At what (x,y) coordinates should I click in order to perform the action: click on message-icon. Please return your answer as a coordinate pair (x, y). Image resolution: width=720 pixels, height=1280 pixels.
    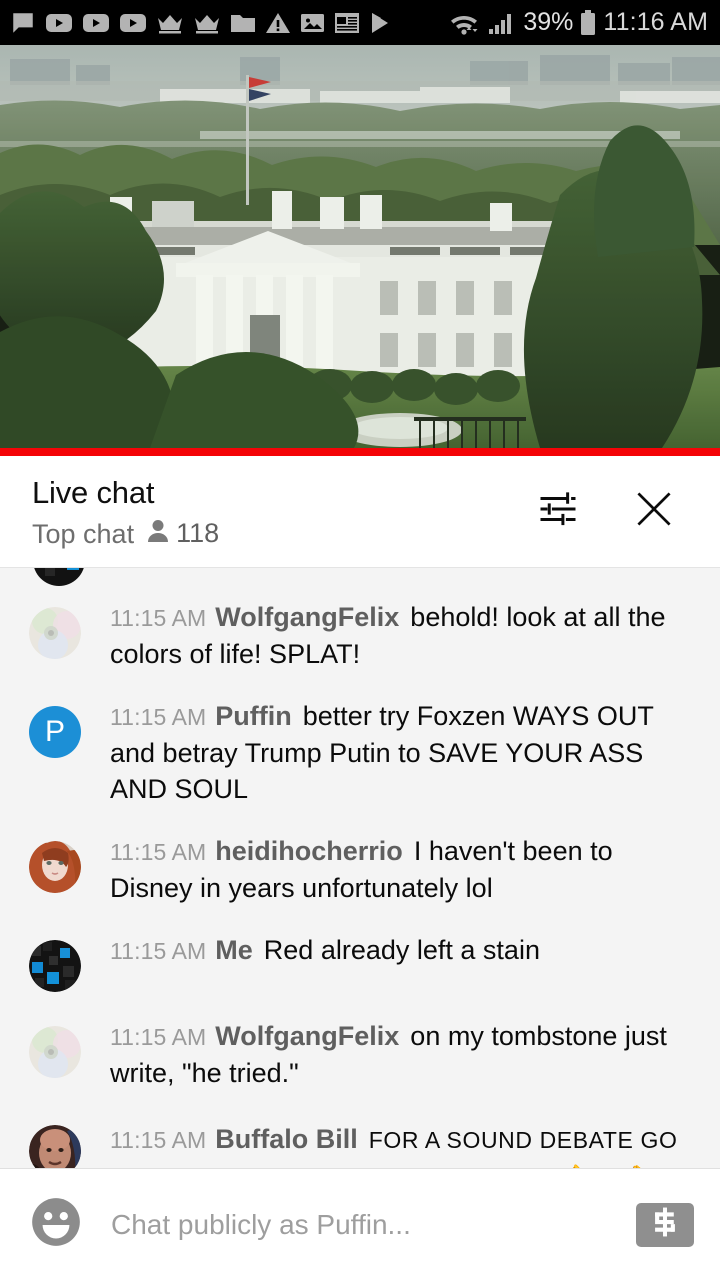
    Looking at the image, I should click on (23, 23).